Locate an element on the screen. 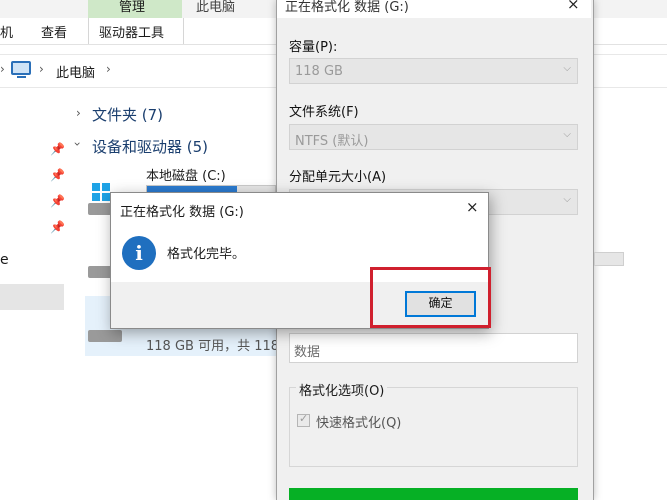  tab-drive-tools: 驱动器工具 is located at coordinates (136, 31).